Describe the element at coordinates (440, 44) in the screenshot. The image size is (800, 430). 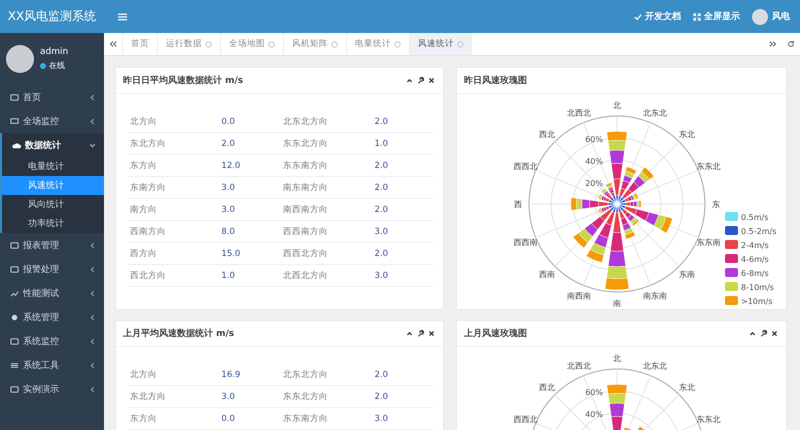
I see `tab: 风速统计` at that location.